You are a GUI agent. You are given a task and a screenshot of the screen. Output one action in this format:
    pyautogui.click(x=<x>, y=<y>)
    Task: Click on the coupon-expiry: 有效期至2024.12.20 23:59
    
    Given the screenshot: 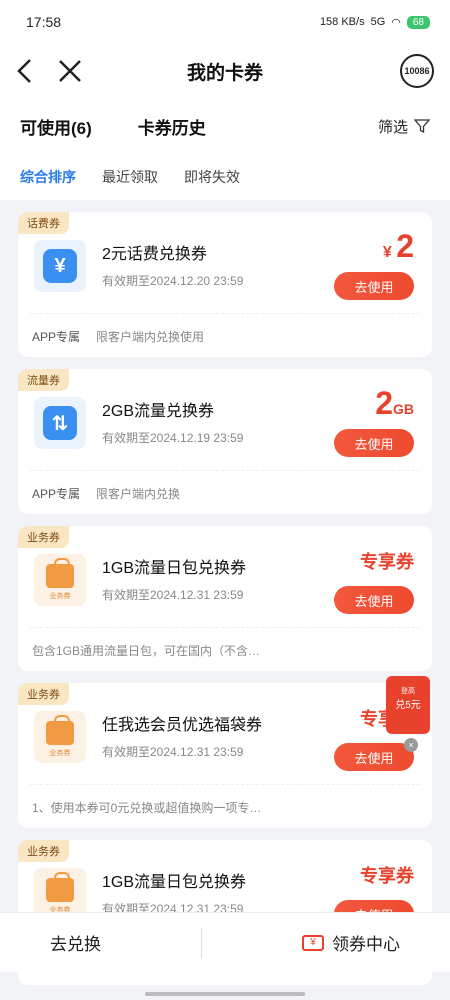 What is the action you would take?
    pyautogui.click(x=173, y=281)
    